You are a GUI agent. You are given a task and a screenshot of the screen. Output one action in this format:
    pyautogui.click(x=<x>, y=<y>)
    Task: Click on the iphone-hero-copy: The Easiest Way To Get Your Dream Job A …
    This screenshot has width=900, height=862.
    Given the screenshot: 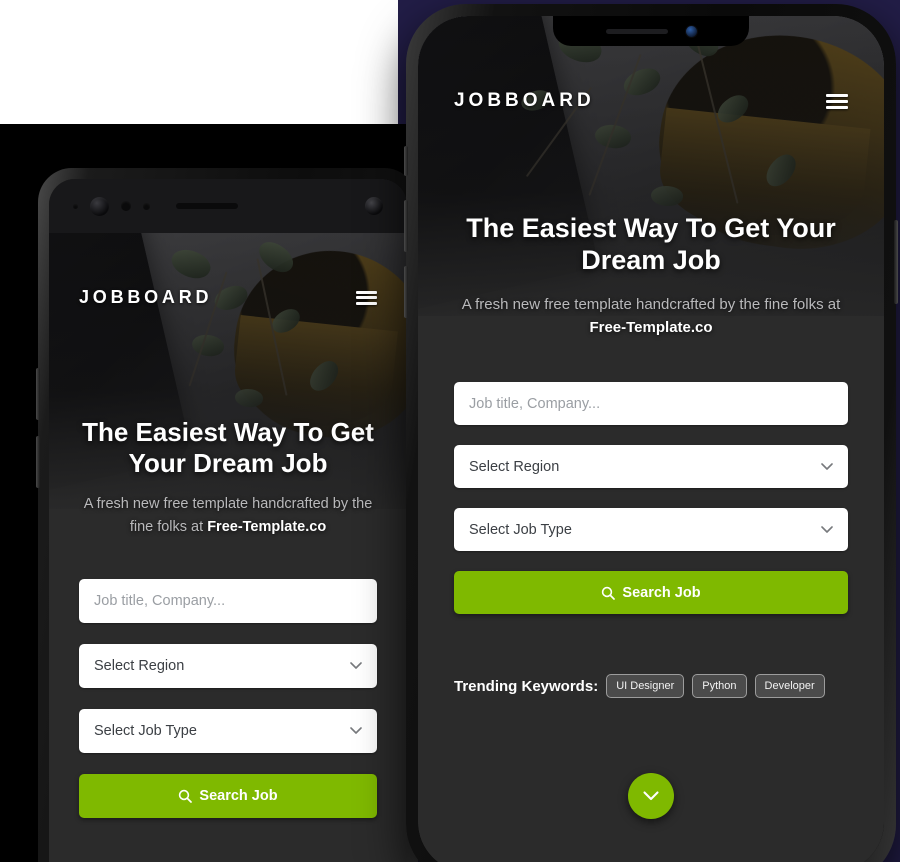 What is the action you would take?
    pyautogui.click(x=651, y=276)
    